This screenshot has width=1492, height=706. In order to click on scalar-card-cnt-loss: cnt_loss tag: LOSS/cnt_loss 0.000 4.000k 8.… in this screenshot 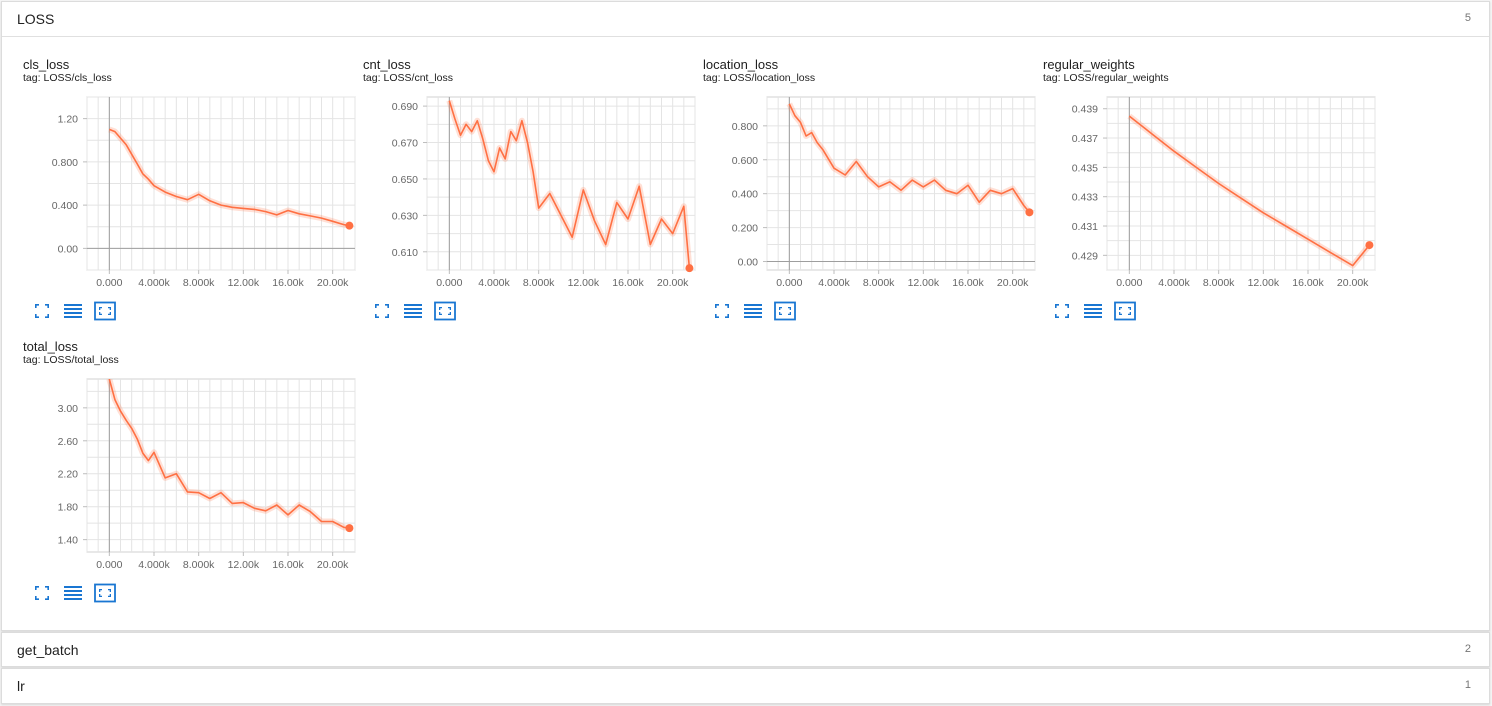, I will do `click(533, 189)`.